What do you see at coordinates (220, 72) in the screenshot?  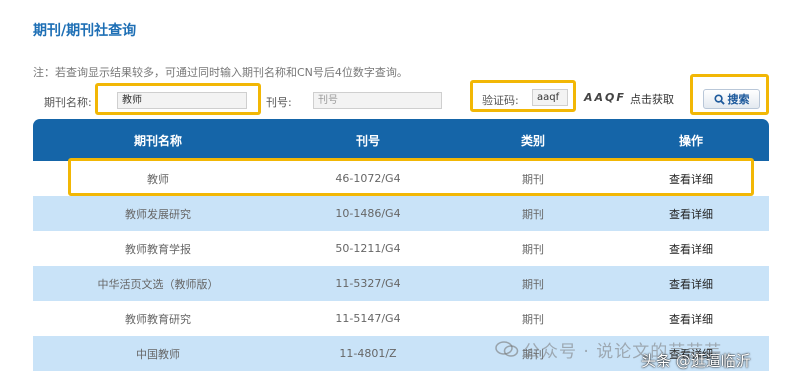 I see `search-note: 注：若查询显示结果较多，可通过同时输入期刊名称和CN号后4位数字查询。` at bounding box center [220, 72].